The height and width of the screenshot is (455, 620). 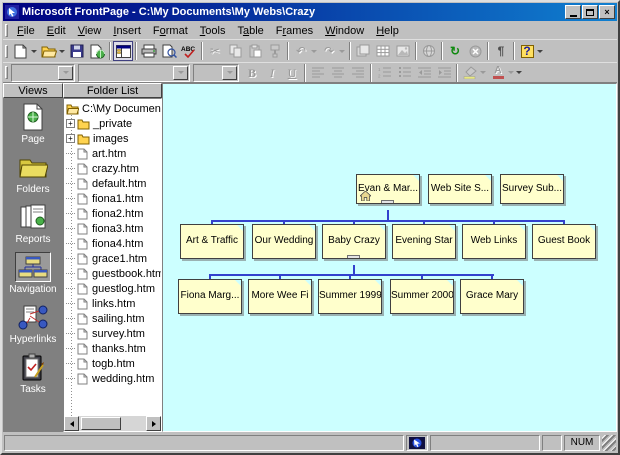 I want to click on menu-frames: Frames, so click(x=294, y=31).